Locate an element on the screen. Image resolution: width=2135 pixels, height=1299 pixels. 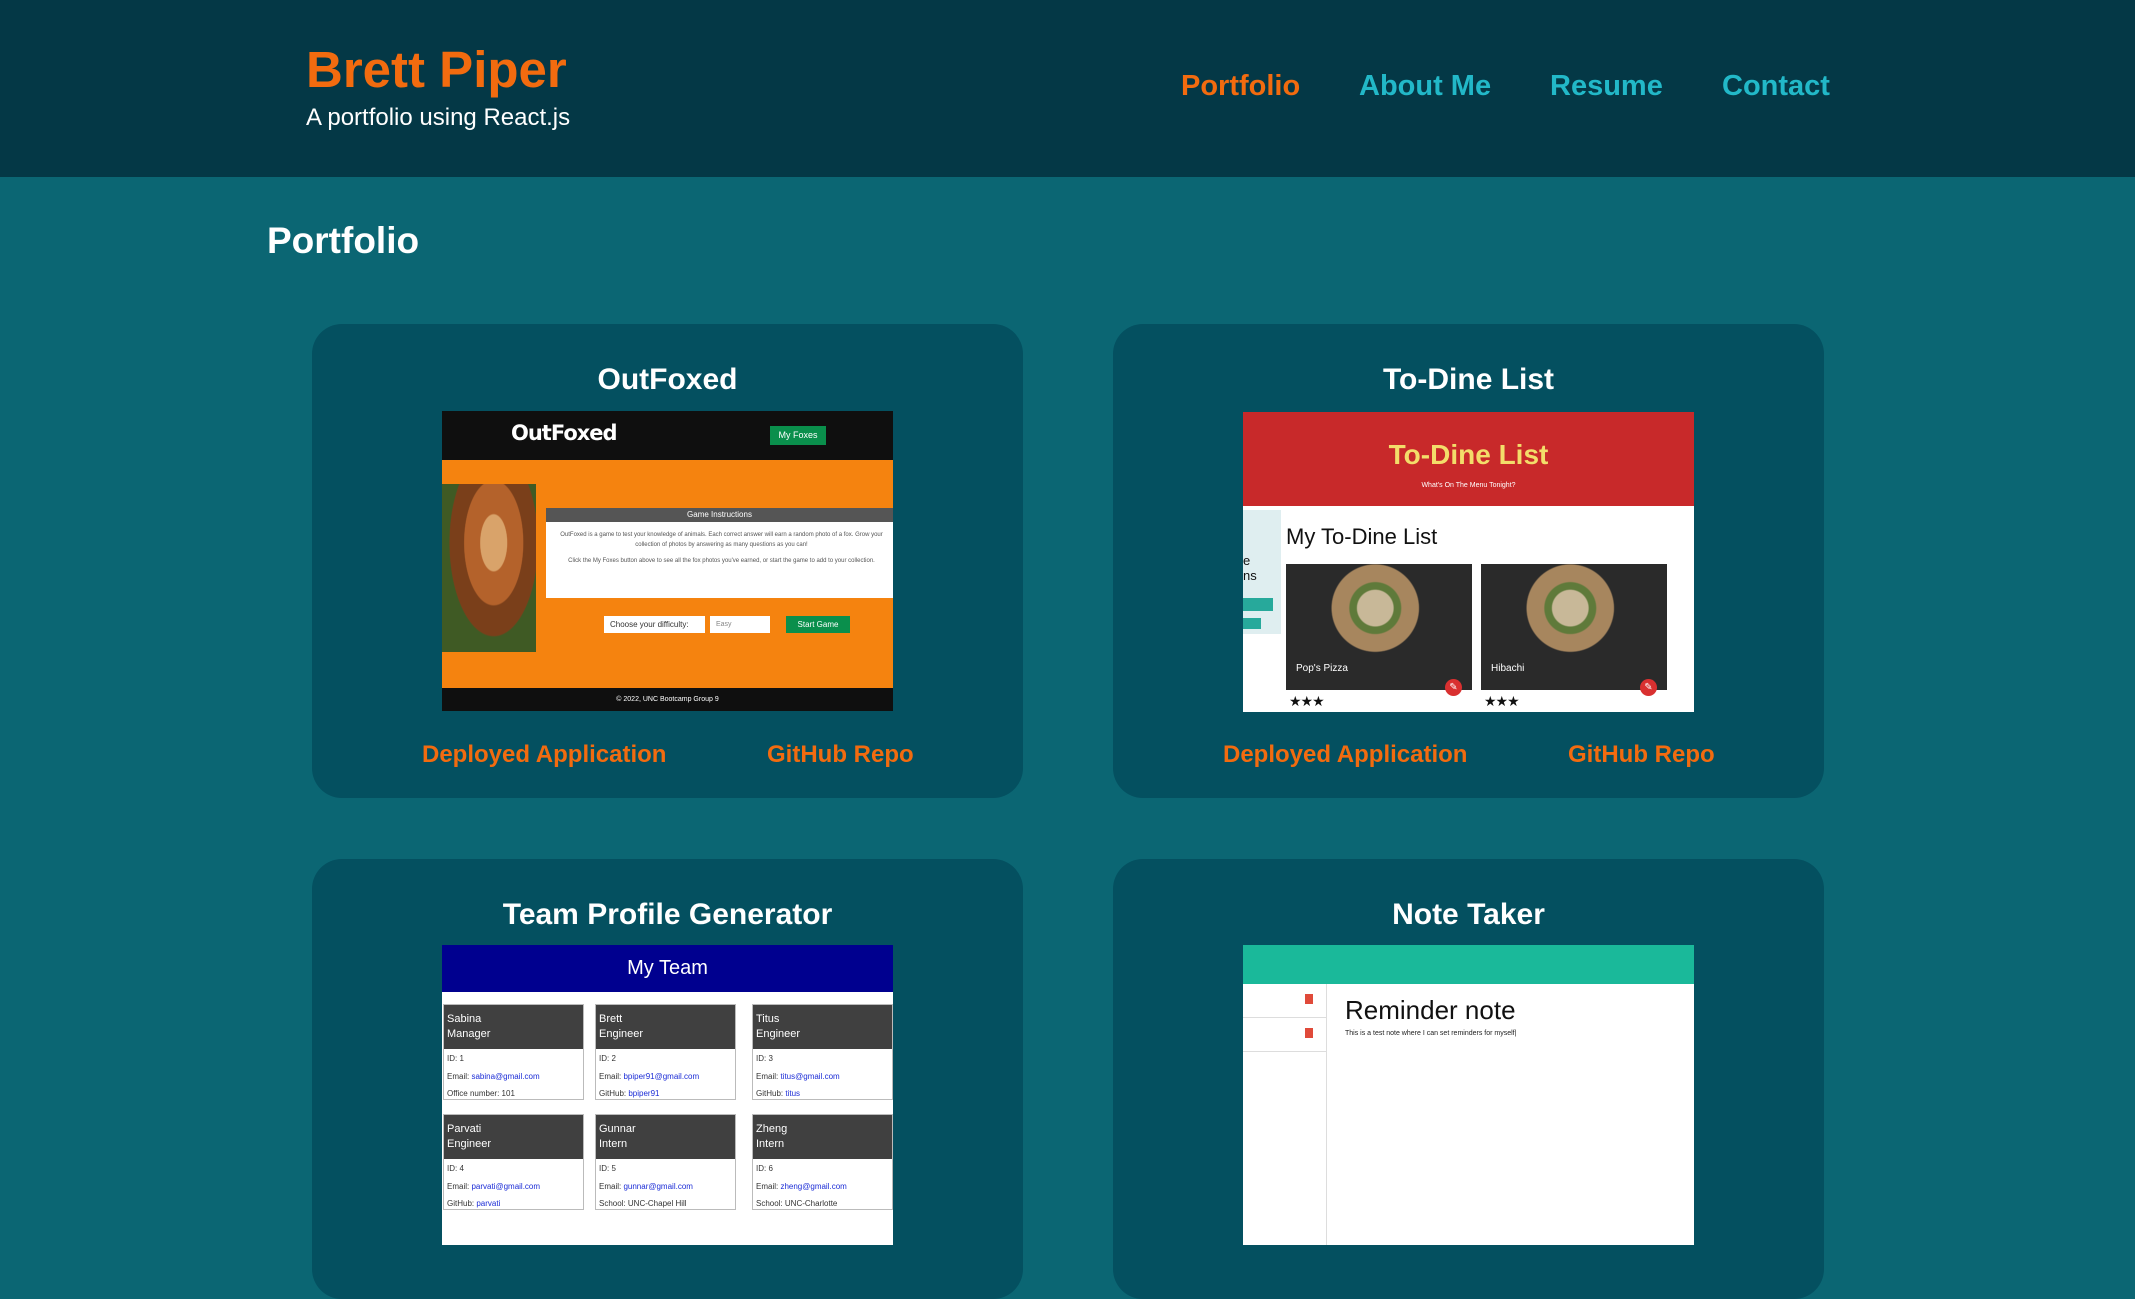
member-email-link: gunnar@gmail.com is located at coordinates (658, 1186).